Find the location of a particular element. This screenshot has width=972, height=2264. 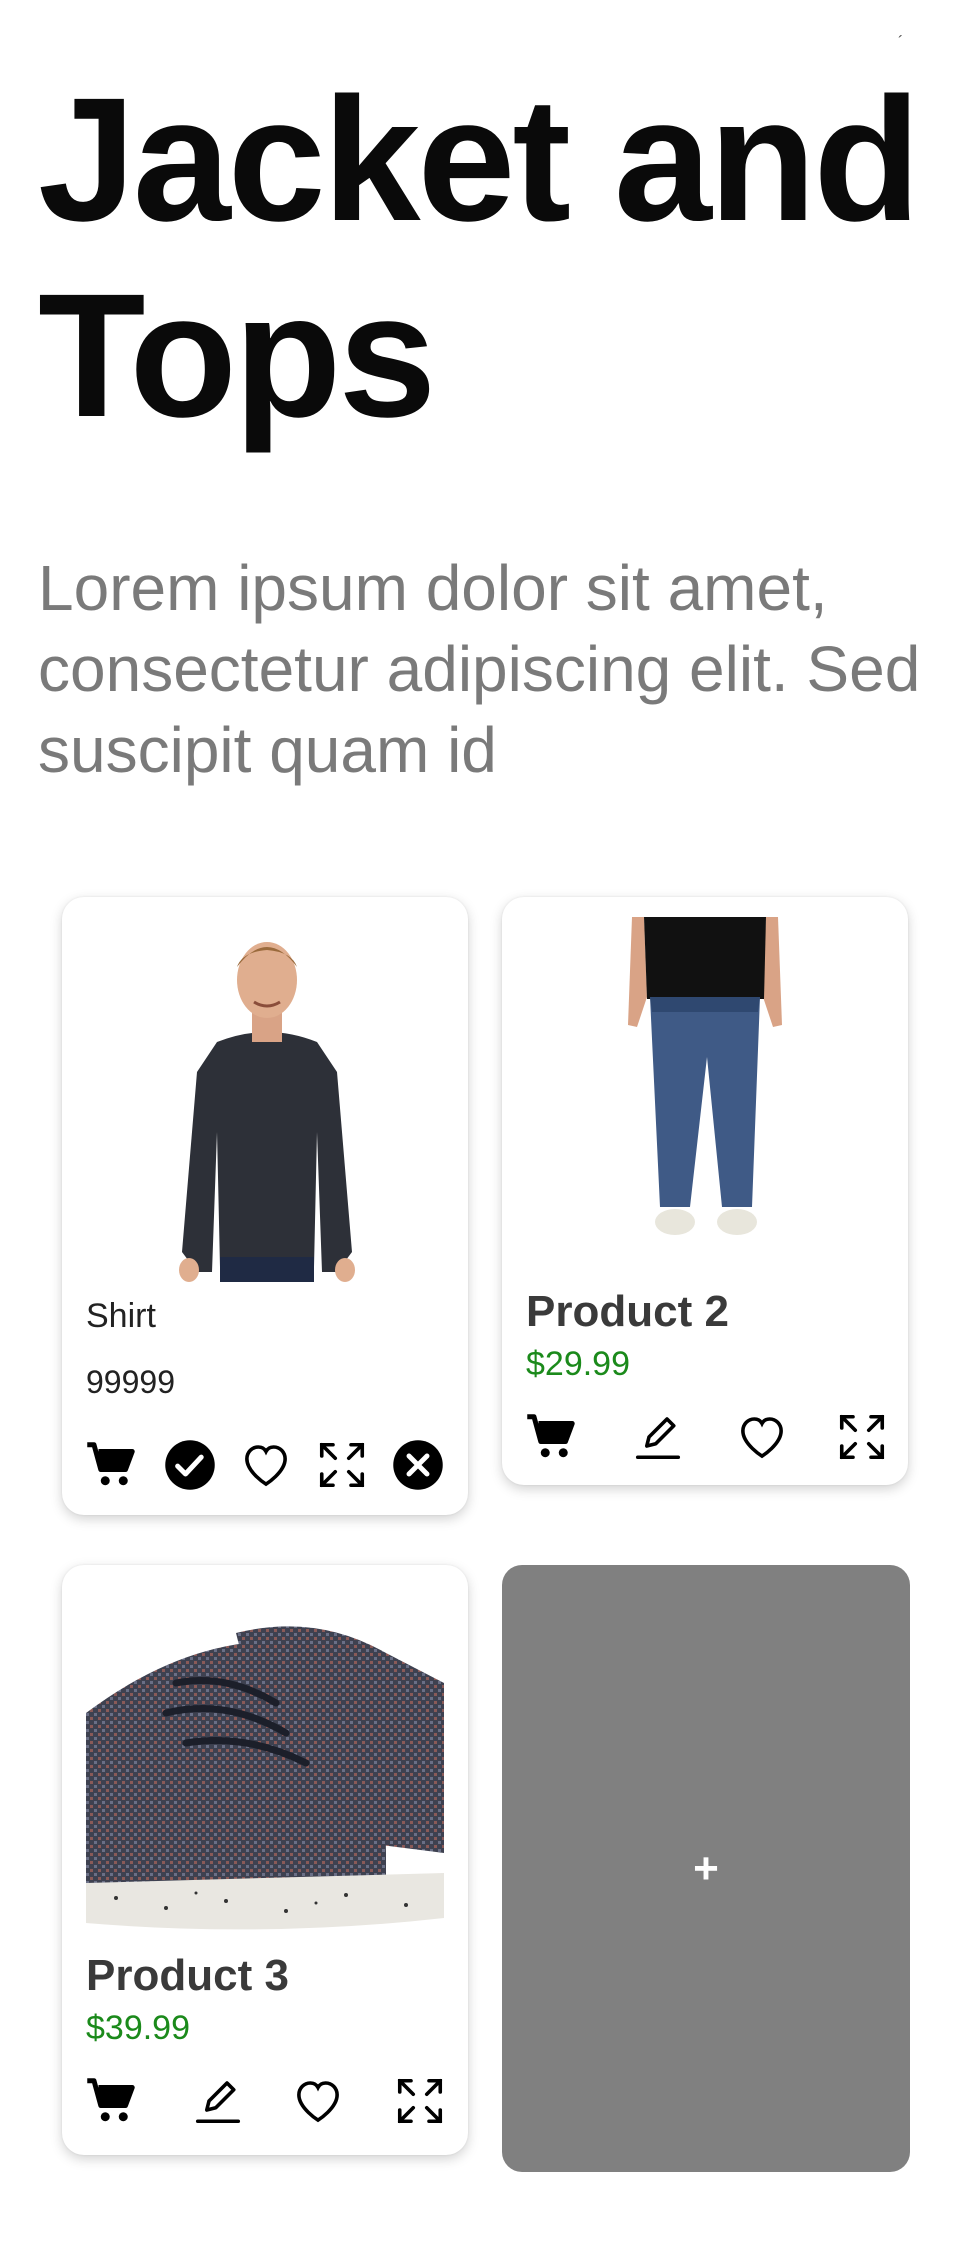

plus-icon: + is located at coordinates (706, 1868).